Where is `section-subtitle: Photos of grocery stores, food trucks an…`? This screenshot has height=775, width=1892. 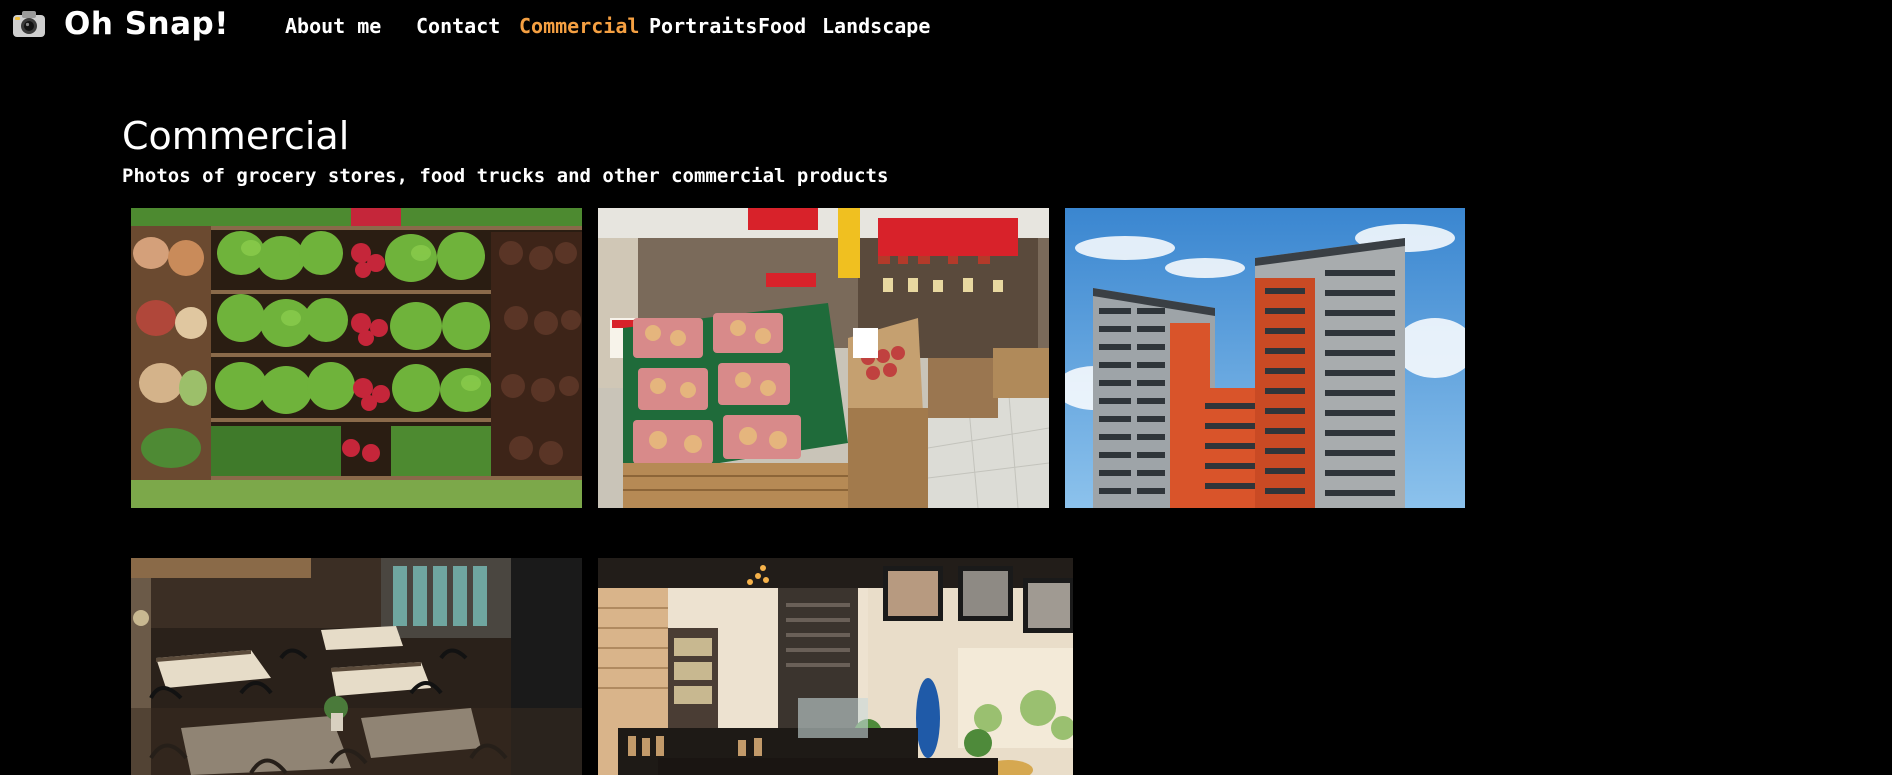
section-subtitle: Photos of grocery stores, food trucks an… is located at coordinates (505, 176).